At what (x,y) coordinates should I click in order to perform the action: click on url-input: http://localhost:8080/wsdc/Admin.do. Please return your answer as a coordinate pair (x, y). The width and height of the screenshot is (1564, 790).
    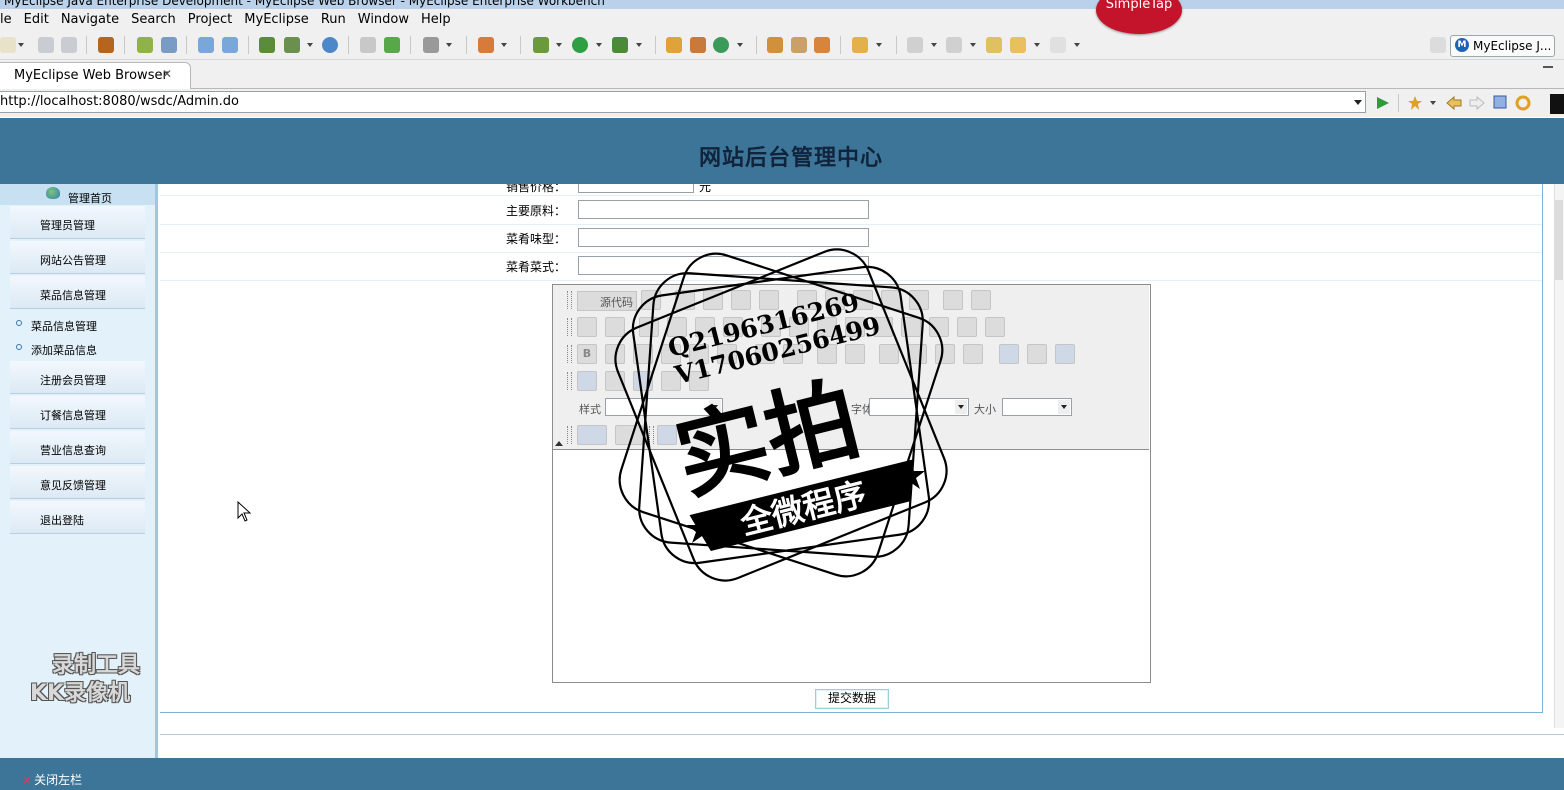
    Looking at the image, I should click on (683, 102).